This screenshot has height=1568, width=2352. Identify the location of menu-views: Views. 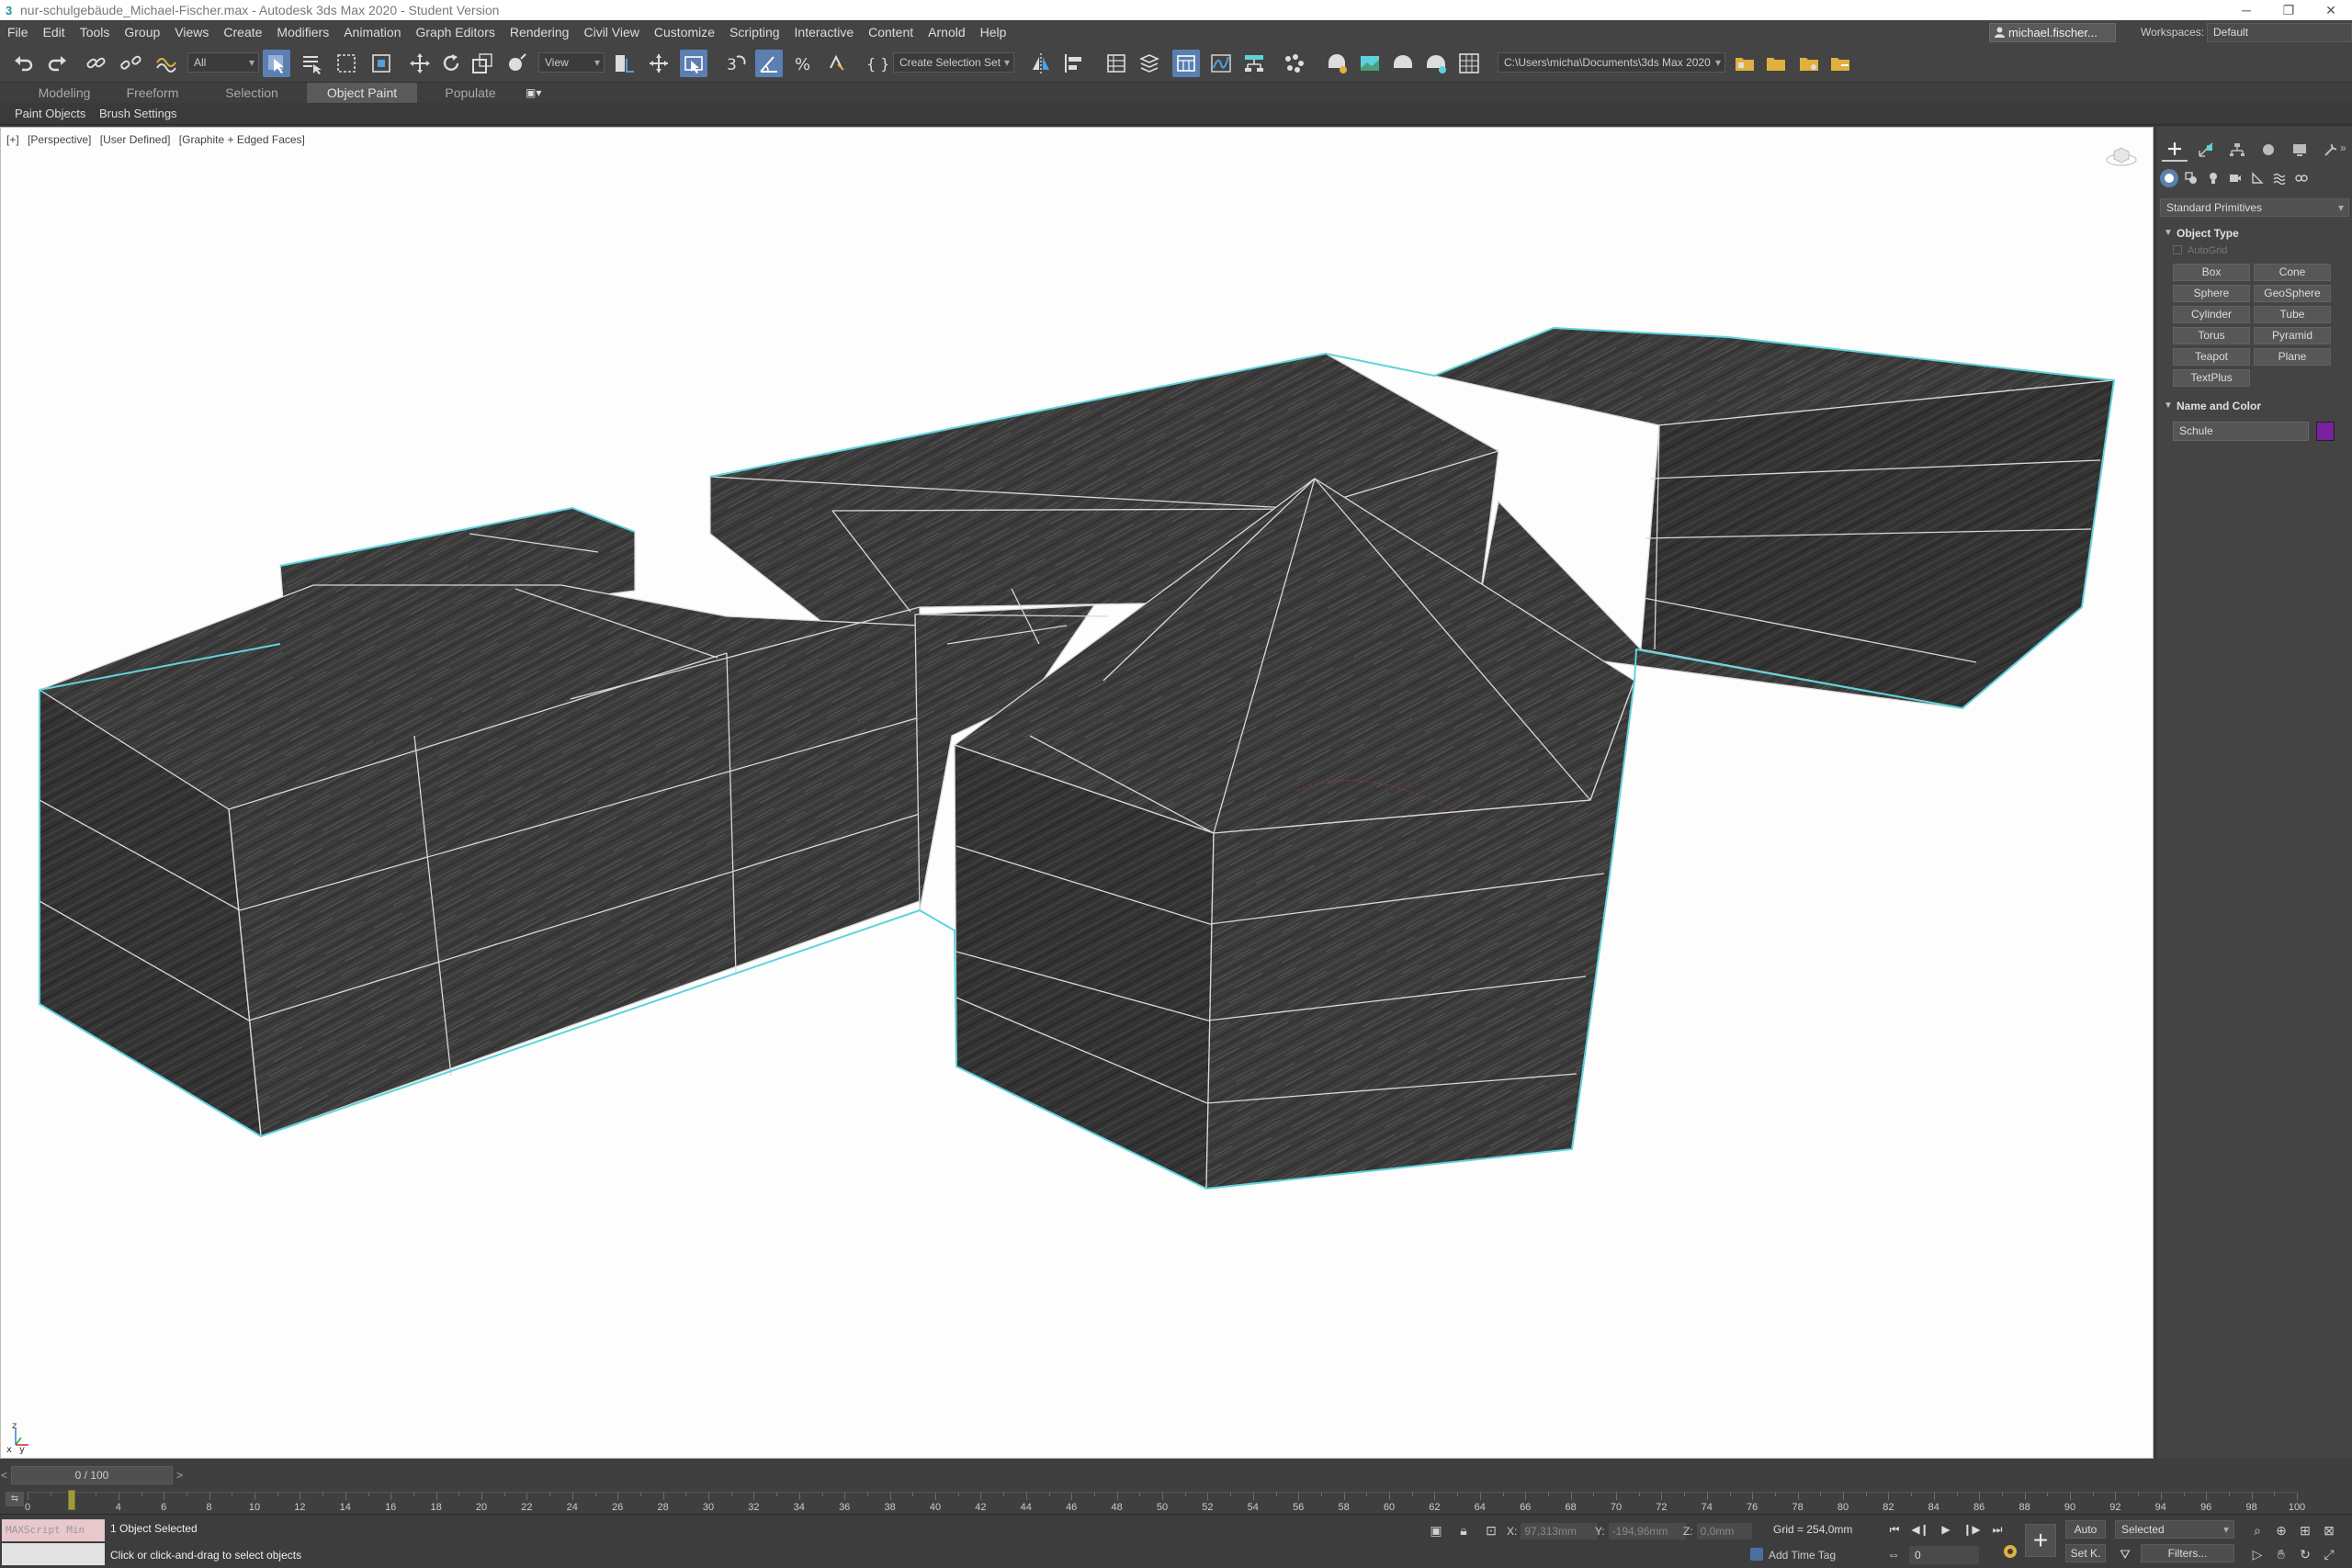
(191, 32).